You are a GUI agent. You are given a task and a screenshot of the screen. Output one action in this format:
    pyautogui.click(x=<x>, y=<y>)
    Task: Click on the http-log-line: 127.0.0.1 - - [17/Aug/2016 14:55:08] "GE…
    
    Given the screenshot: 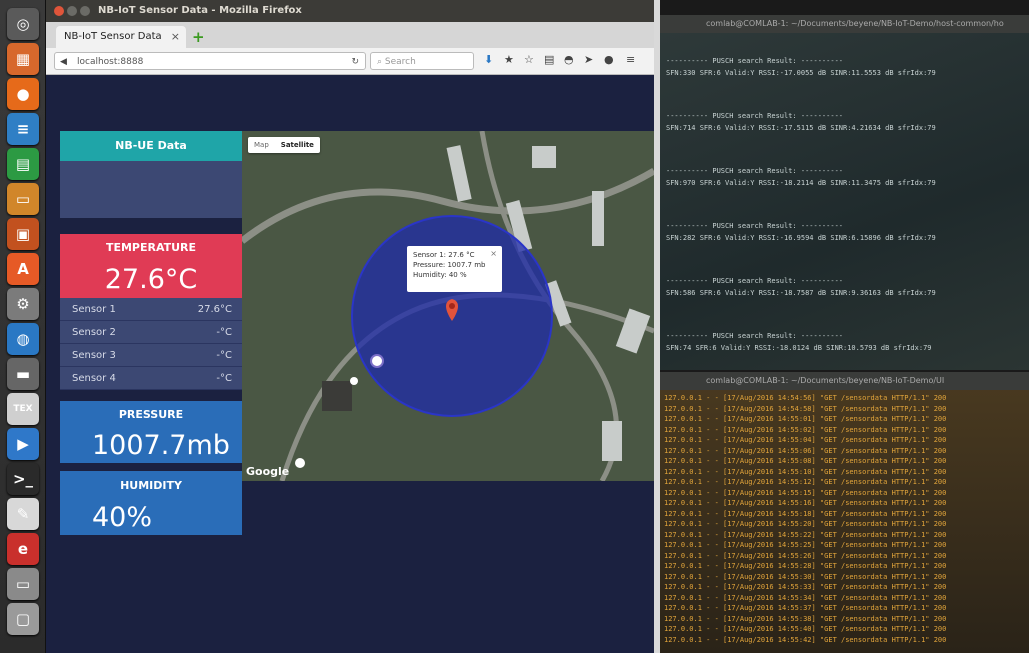 What is the action you would take?
    pyautogui.click(x=805, y=461)
    